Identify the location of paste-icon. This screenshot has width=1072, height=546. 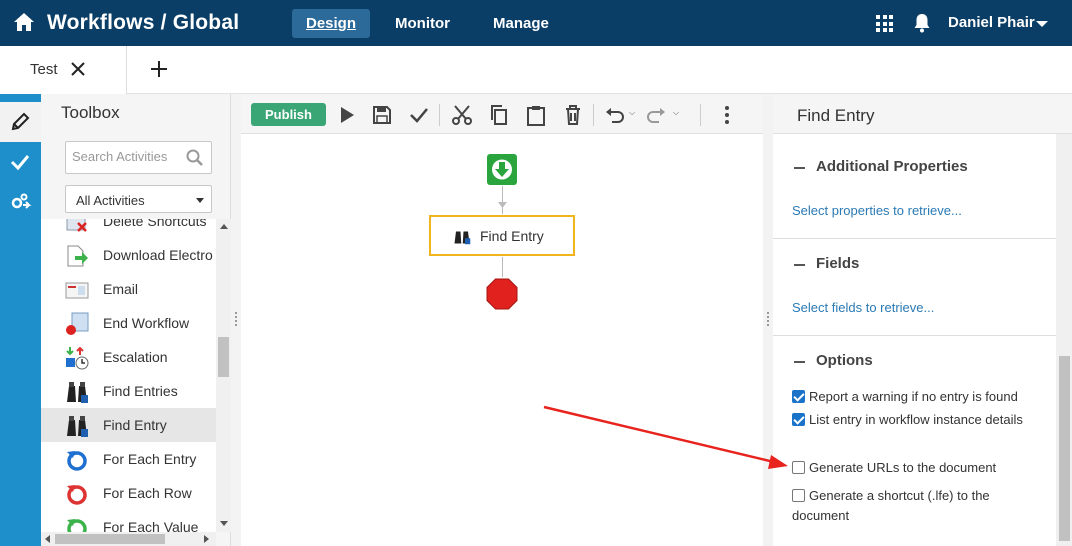
(536, 115).